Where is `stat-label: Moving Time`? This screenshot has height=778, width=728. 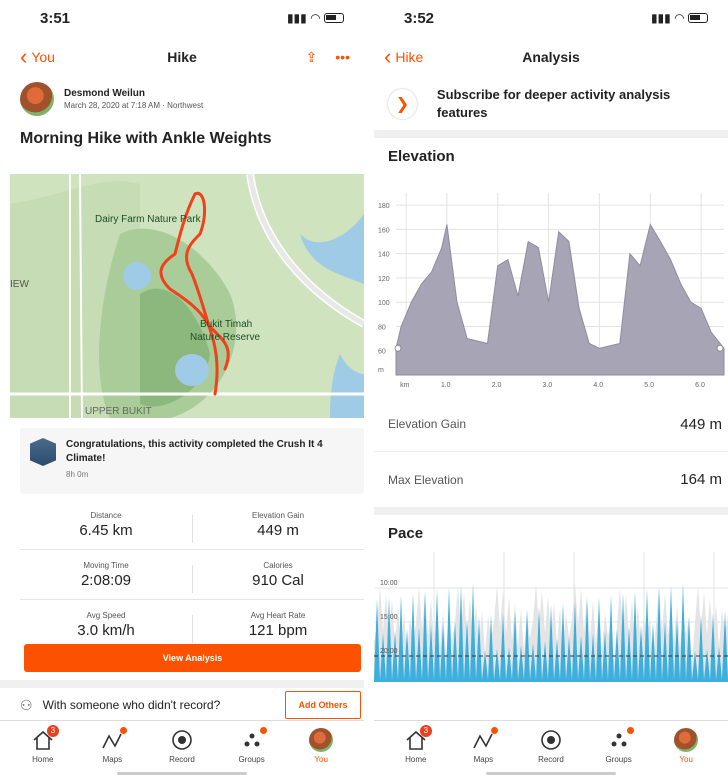
stat-label: Moving Time is located at coordinates (106, 565).